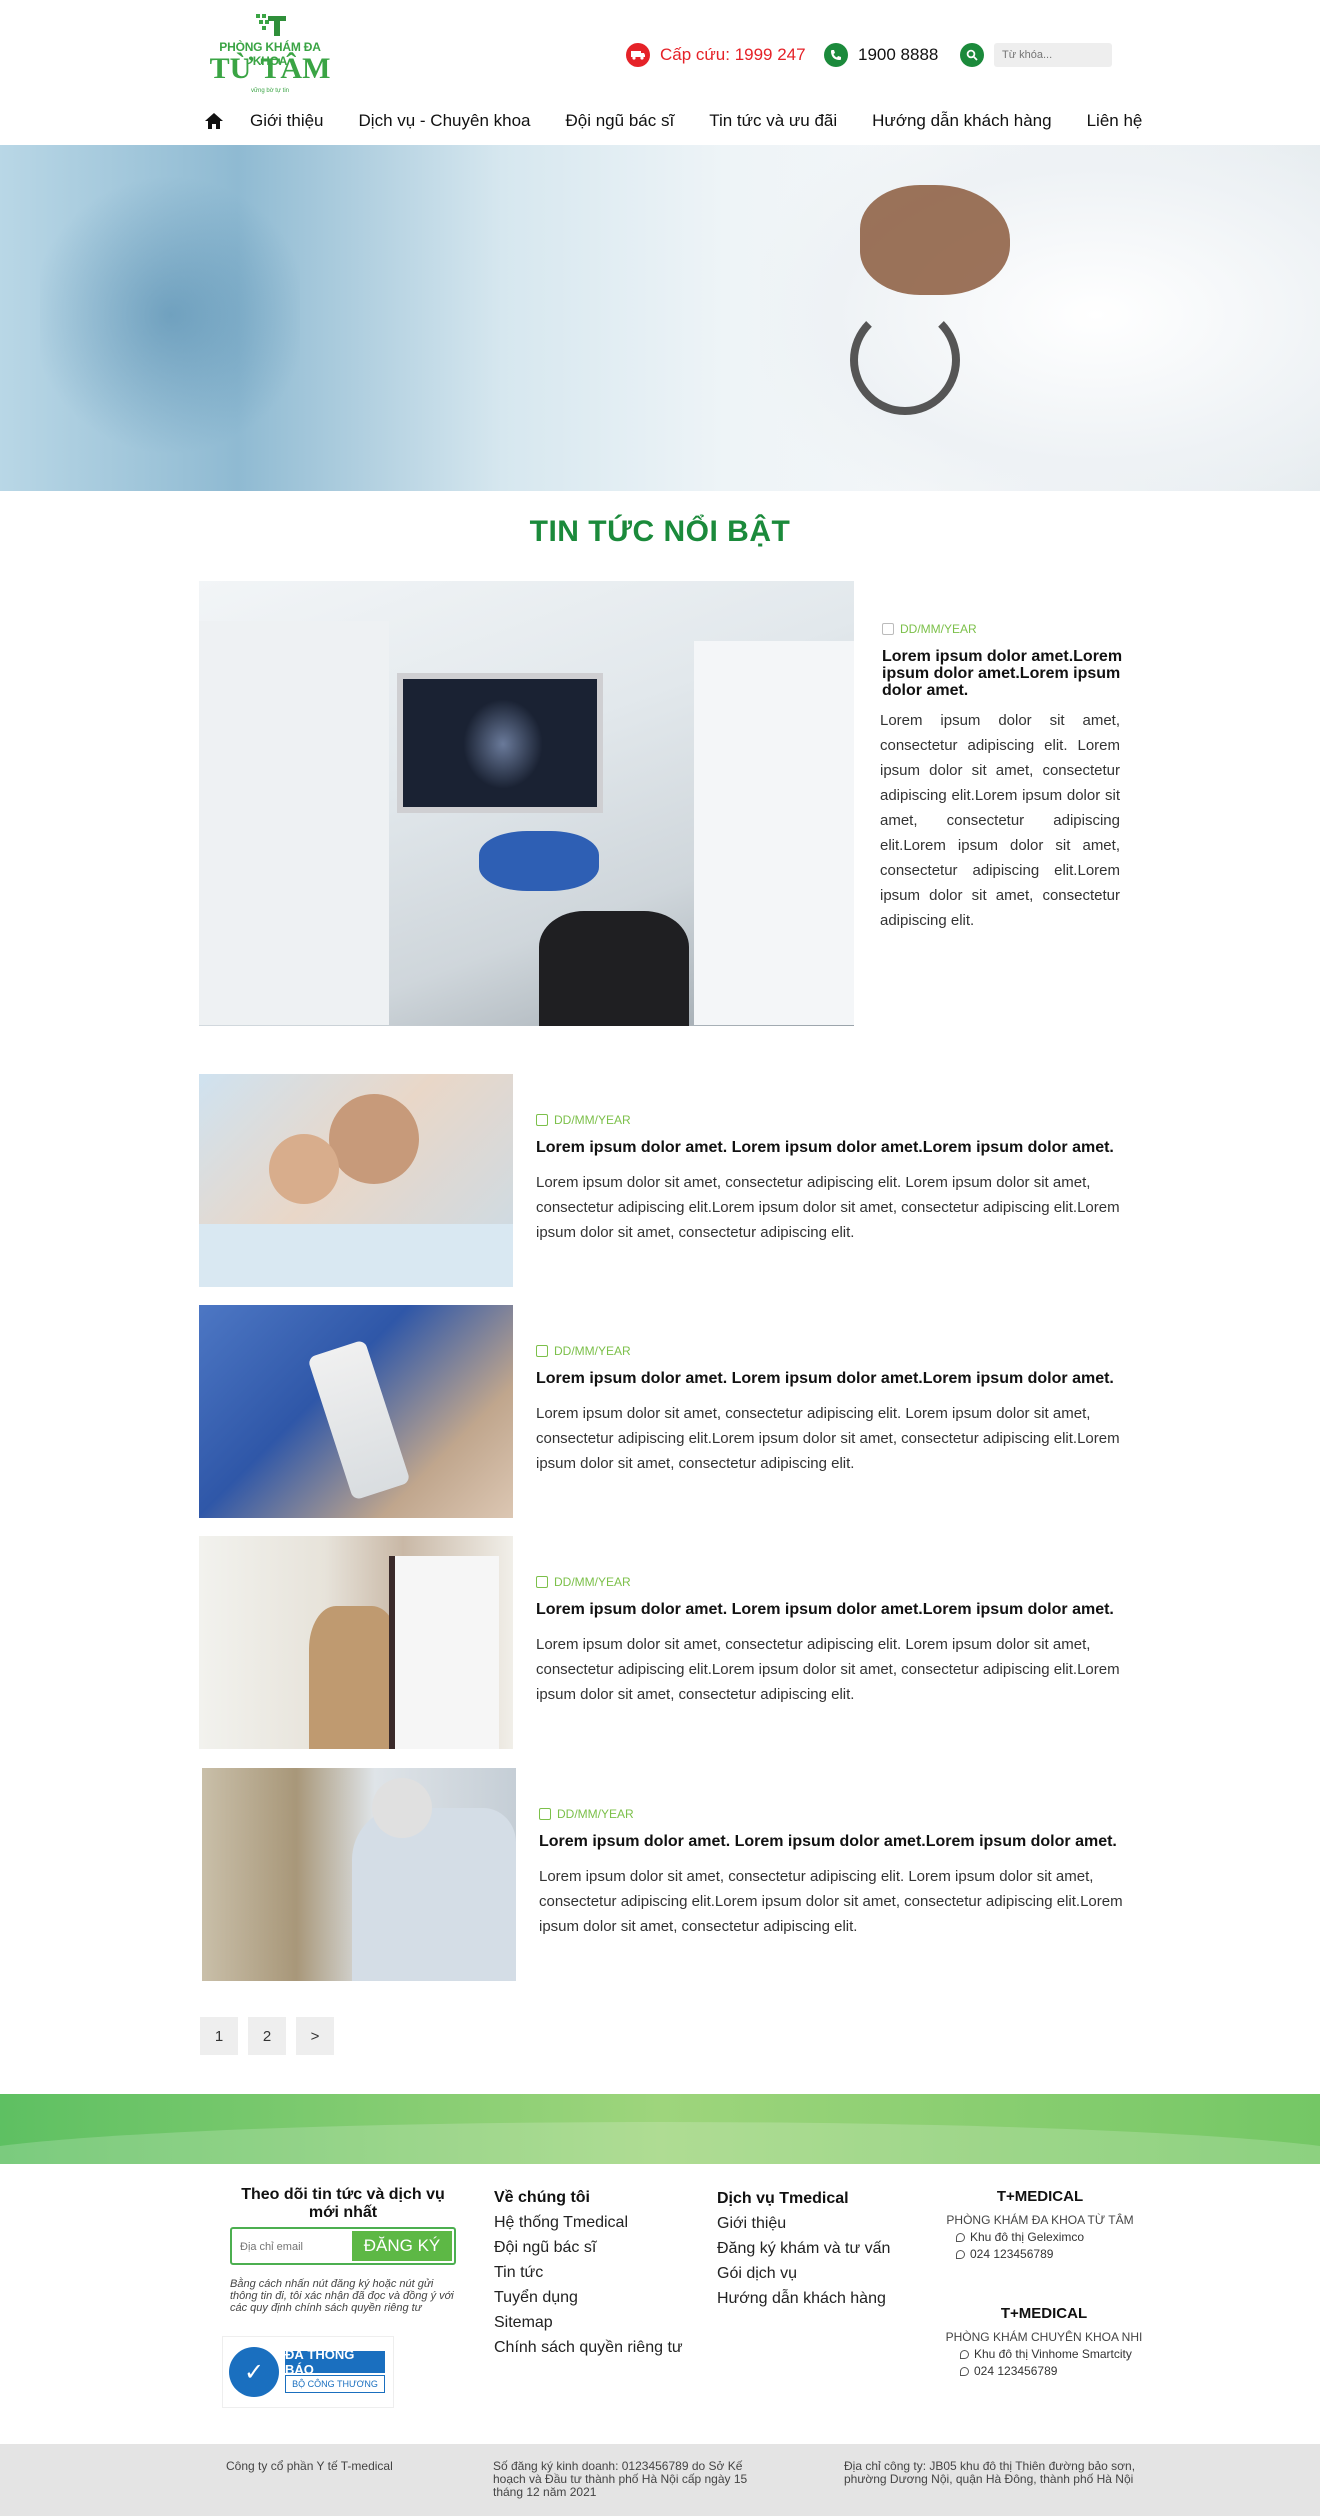 This screenshot has height=2516, width=1320. What do you see at coordinates (542, 2197) in the screenshot?
I see `about-column-title: Về chúng tôi` at bounding box center [542, 2197].